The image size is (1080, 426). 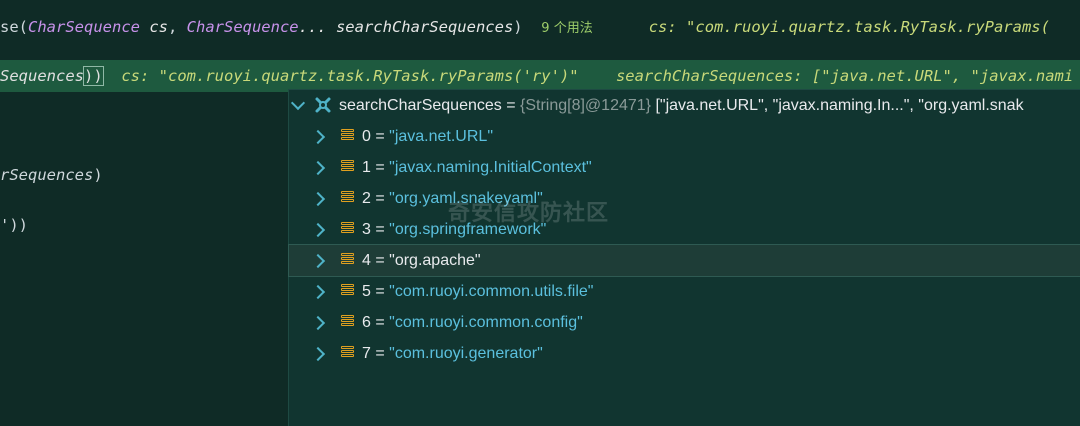 I want to click on element-index: 2, so click(x=366, y=198).